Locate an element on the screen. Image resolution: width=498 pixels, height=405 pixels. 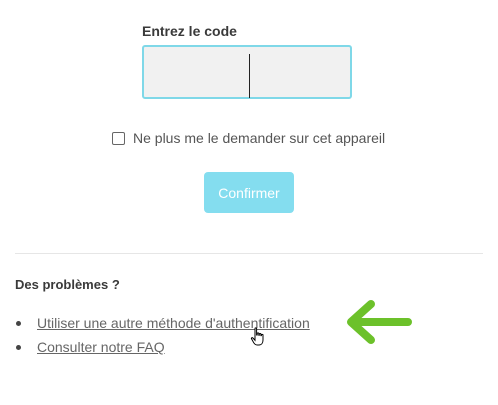
faq-link: Consulter notre FAQ is located at coordinates (101, 347).